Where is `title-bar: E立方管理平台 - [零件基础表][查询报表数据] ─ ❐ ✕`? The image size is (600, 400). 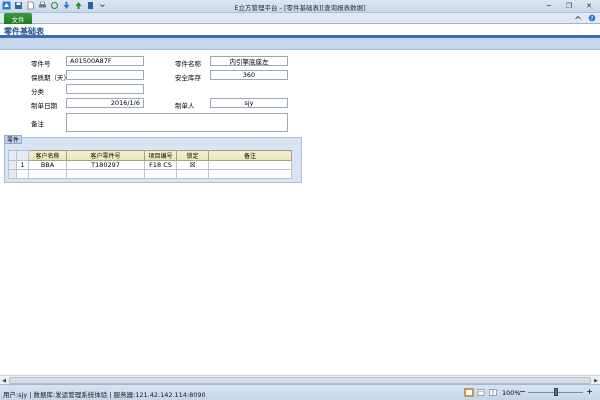
title-bar: E立方管理平台 - [零件基础表][查询报表数据] ─ ❐ ✕ is located at coordinates (300, 6).